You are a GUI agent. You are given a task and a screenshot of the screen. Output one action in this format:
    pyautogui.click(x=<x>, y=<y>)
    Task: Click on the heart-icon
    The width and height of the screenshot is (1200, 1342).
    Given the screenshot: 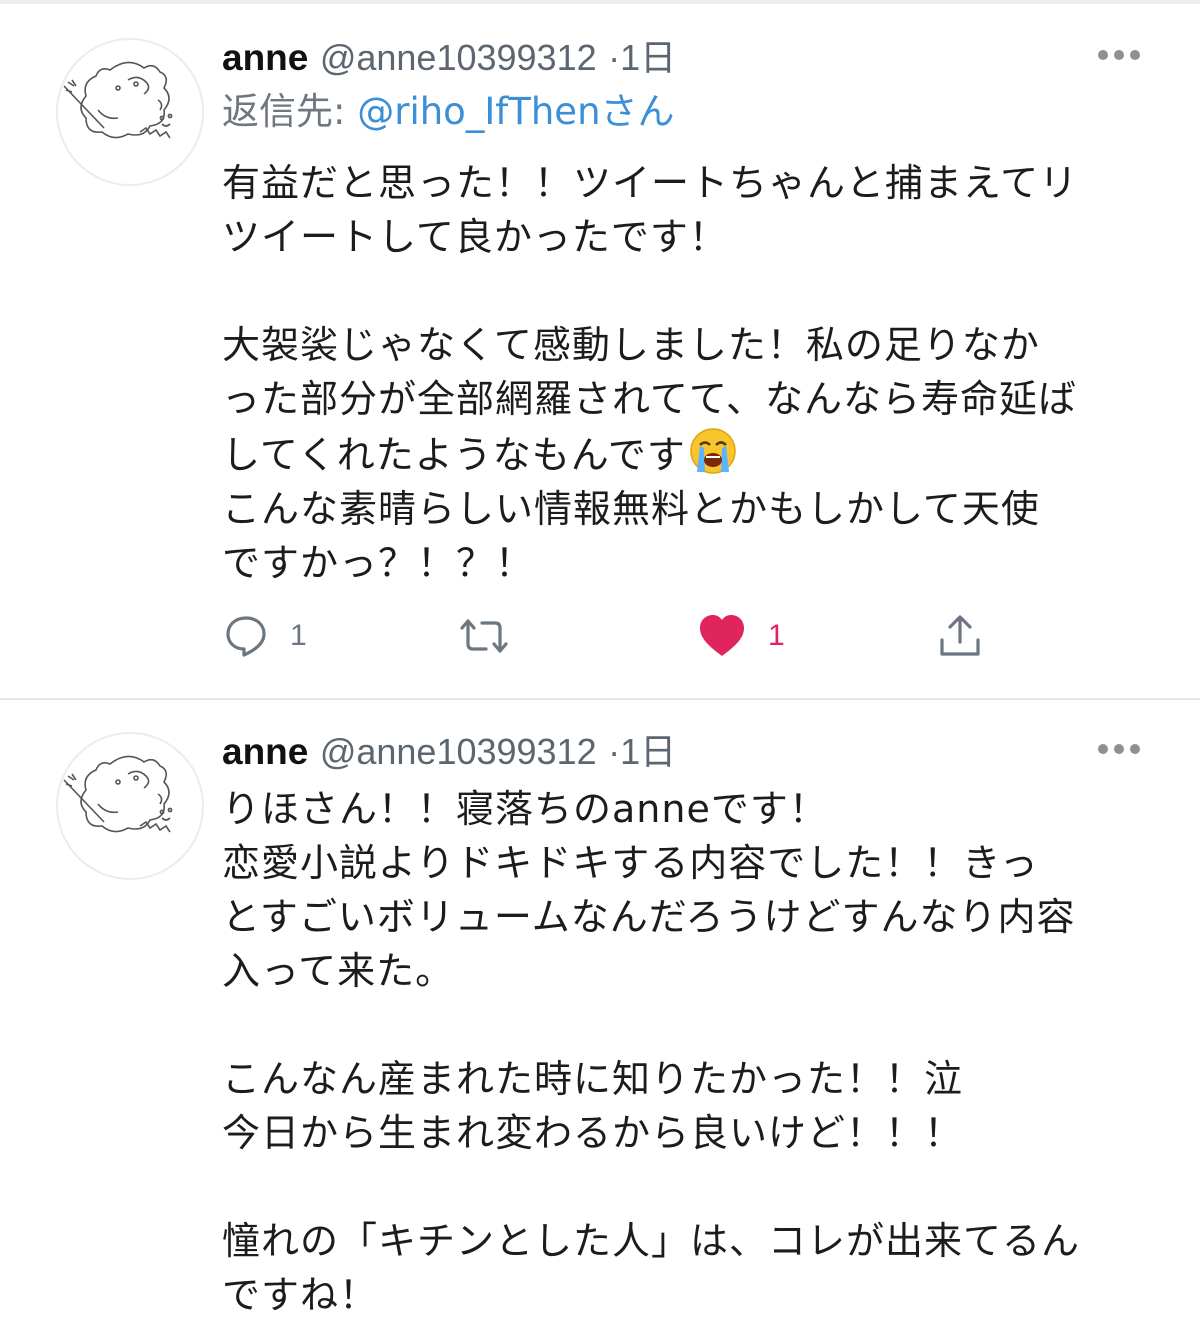 What is the action you would take?
    pyautogui.click(x=722, y=635)
    